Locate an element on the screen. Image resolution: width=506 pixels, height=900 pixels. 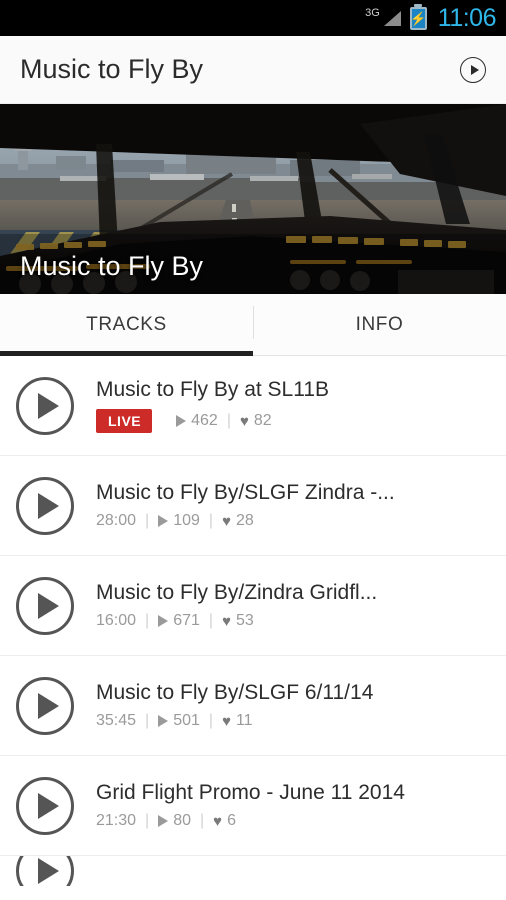
like-count: ♥ 28 is located at coordinates (238, 521).